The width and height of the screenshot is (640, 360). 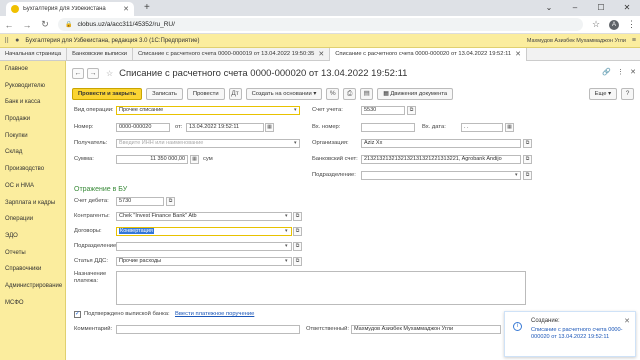 I want to click on number-field: 0000-000020, so click(x=143, y=127).